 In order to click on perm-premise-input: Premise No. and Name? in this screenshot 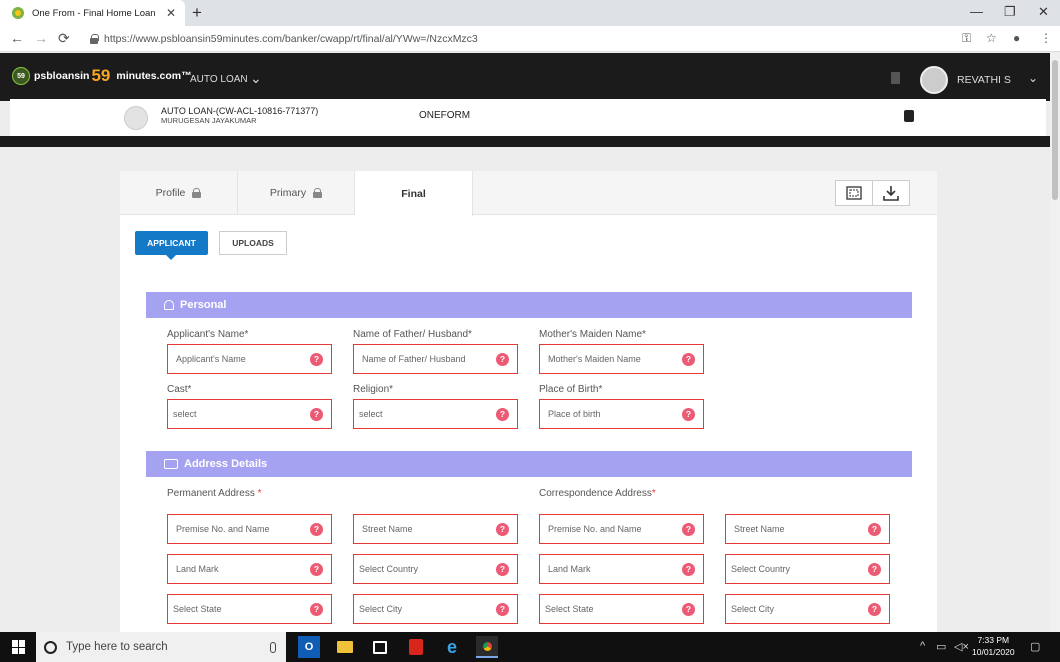, I will do `click(249, 529)`.